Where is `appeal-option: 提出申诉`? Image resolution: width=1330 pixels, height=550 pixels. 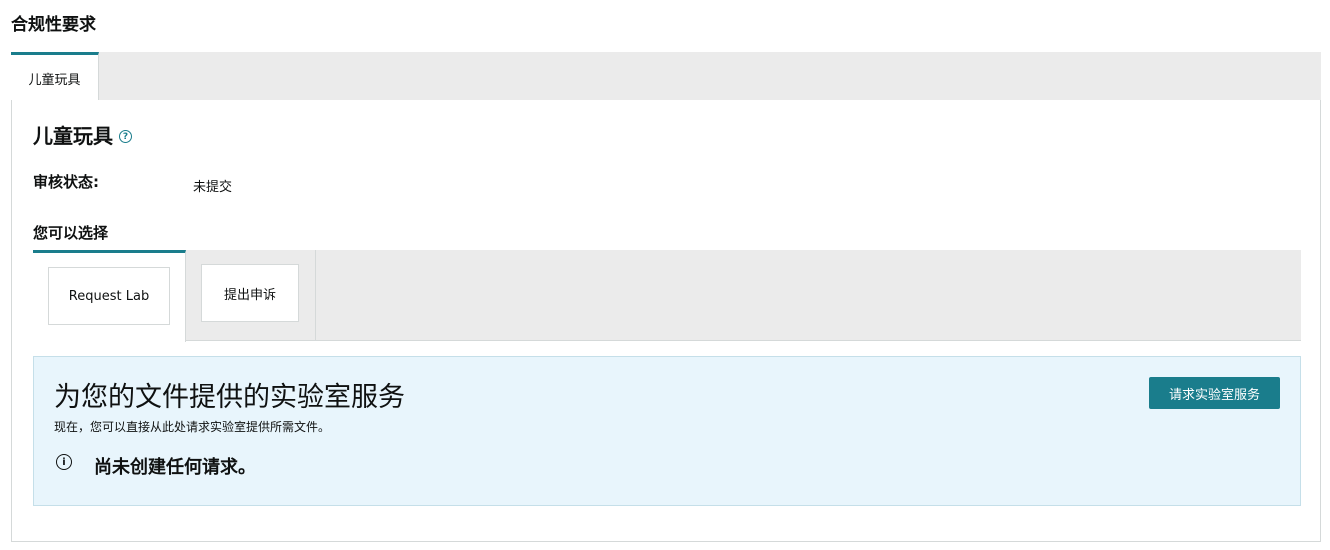
appeal-option: 提出申诉 is located at coordinates (250, 293).